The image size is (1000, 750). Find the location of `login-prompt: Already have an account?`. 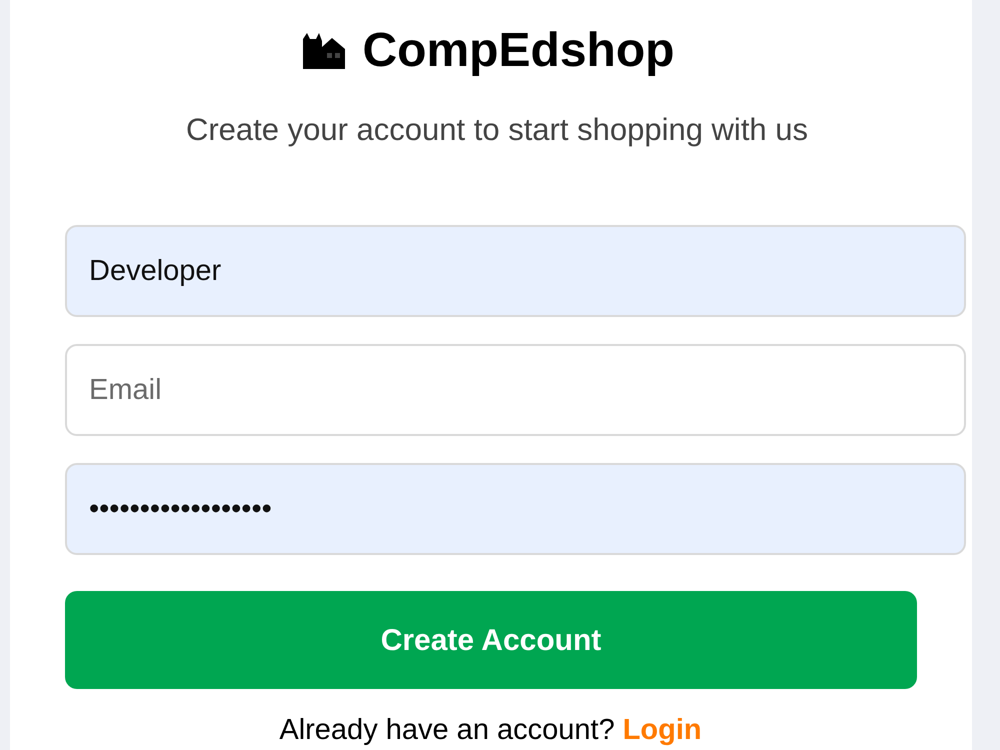

login-prompt: Already have an account? is located at coordinates (447, 730).